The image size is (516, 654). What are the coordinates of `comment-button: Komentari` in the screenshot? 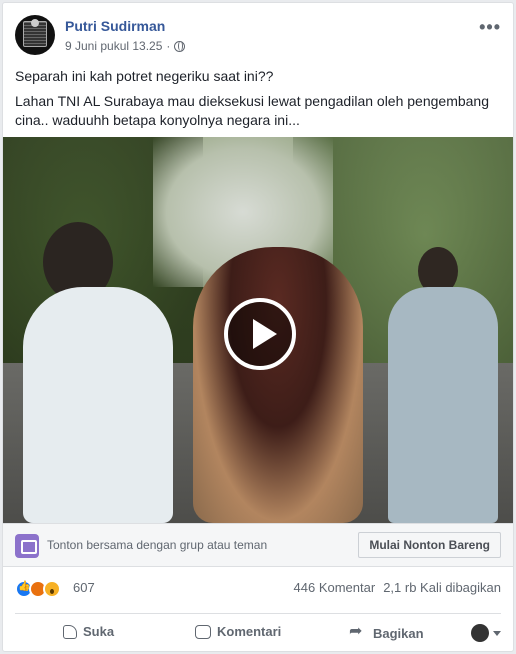 It's located at (238, 631).